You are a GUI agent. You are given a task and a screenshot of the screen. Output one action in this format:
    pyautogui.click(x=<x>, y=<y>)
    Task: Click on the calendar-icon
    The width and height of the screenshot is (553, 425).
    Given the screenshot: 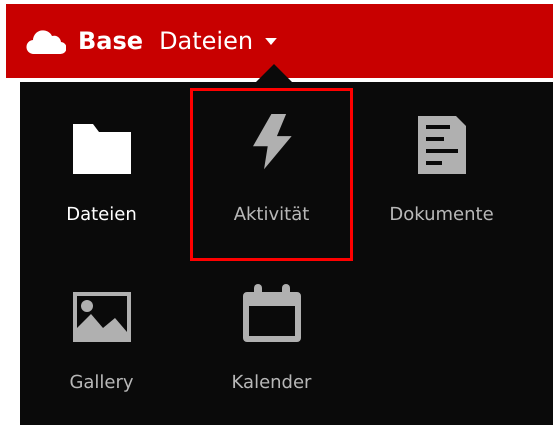 What is the action you would take?
    pyautogui.click(x=271, y=313)
    